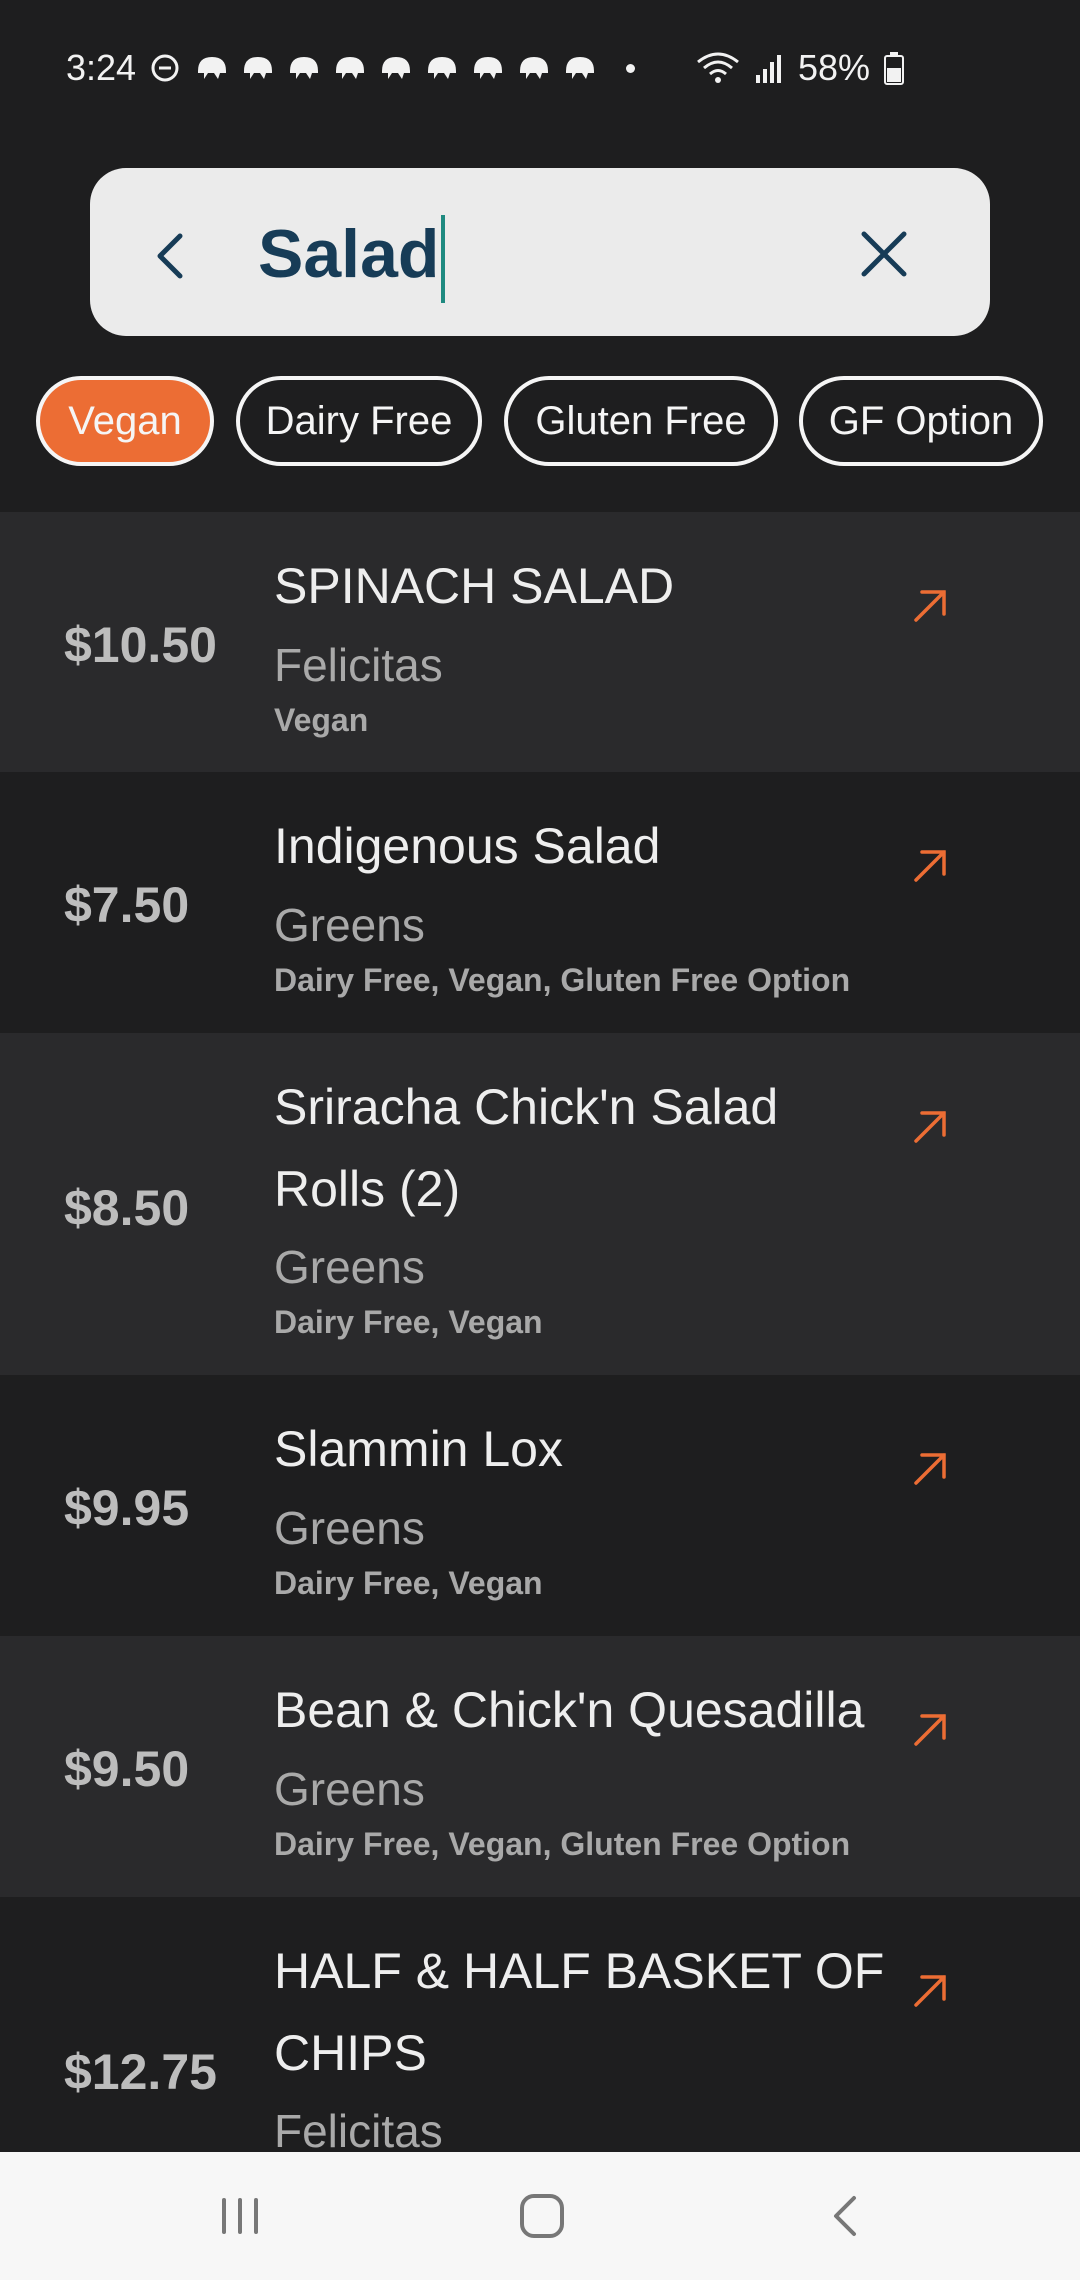 The image size is (1080, 2280). What do you see at coordinates (127, 1208) in the screenshot?
I see `item-price: $8.50` at bounding box center [127, 1208].